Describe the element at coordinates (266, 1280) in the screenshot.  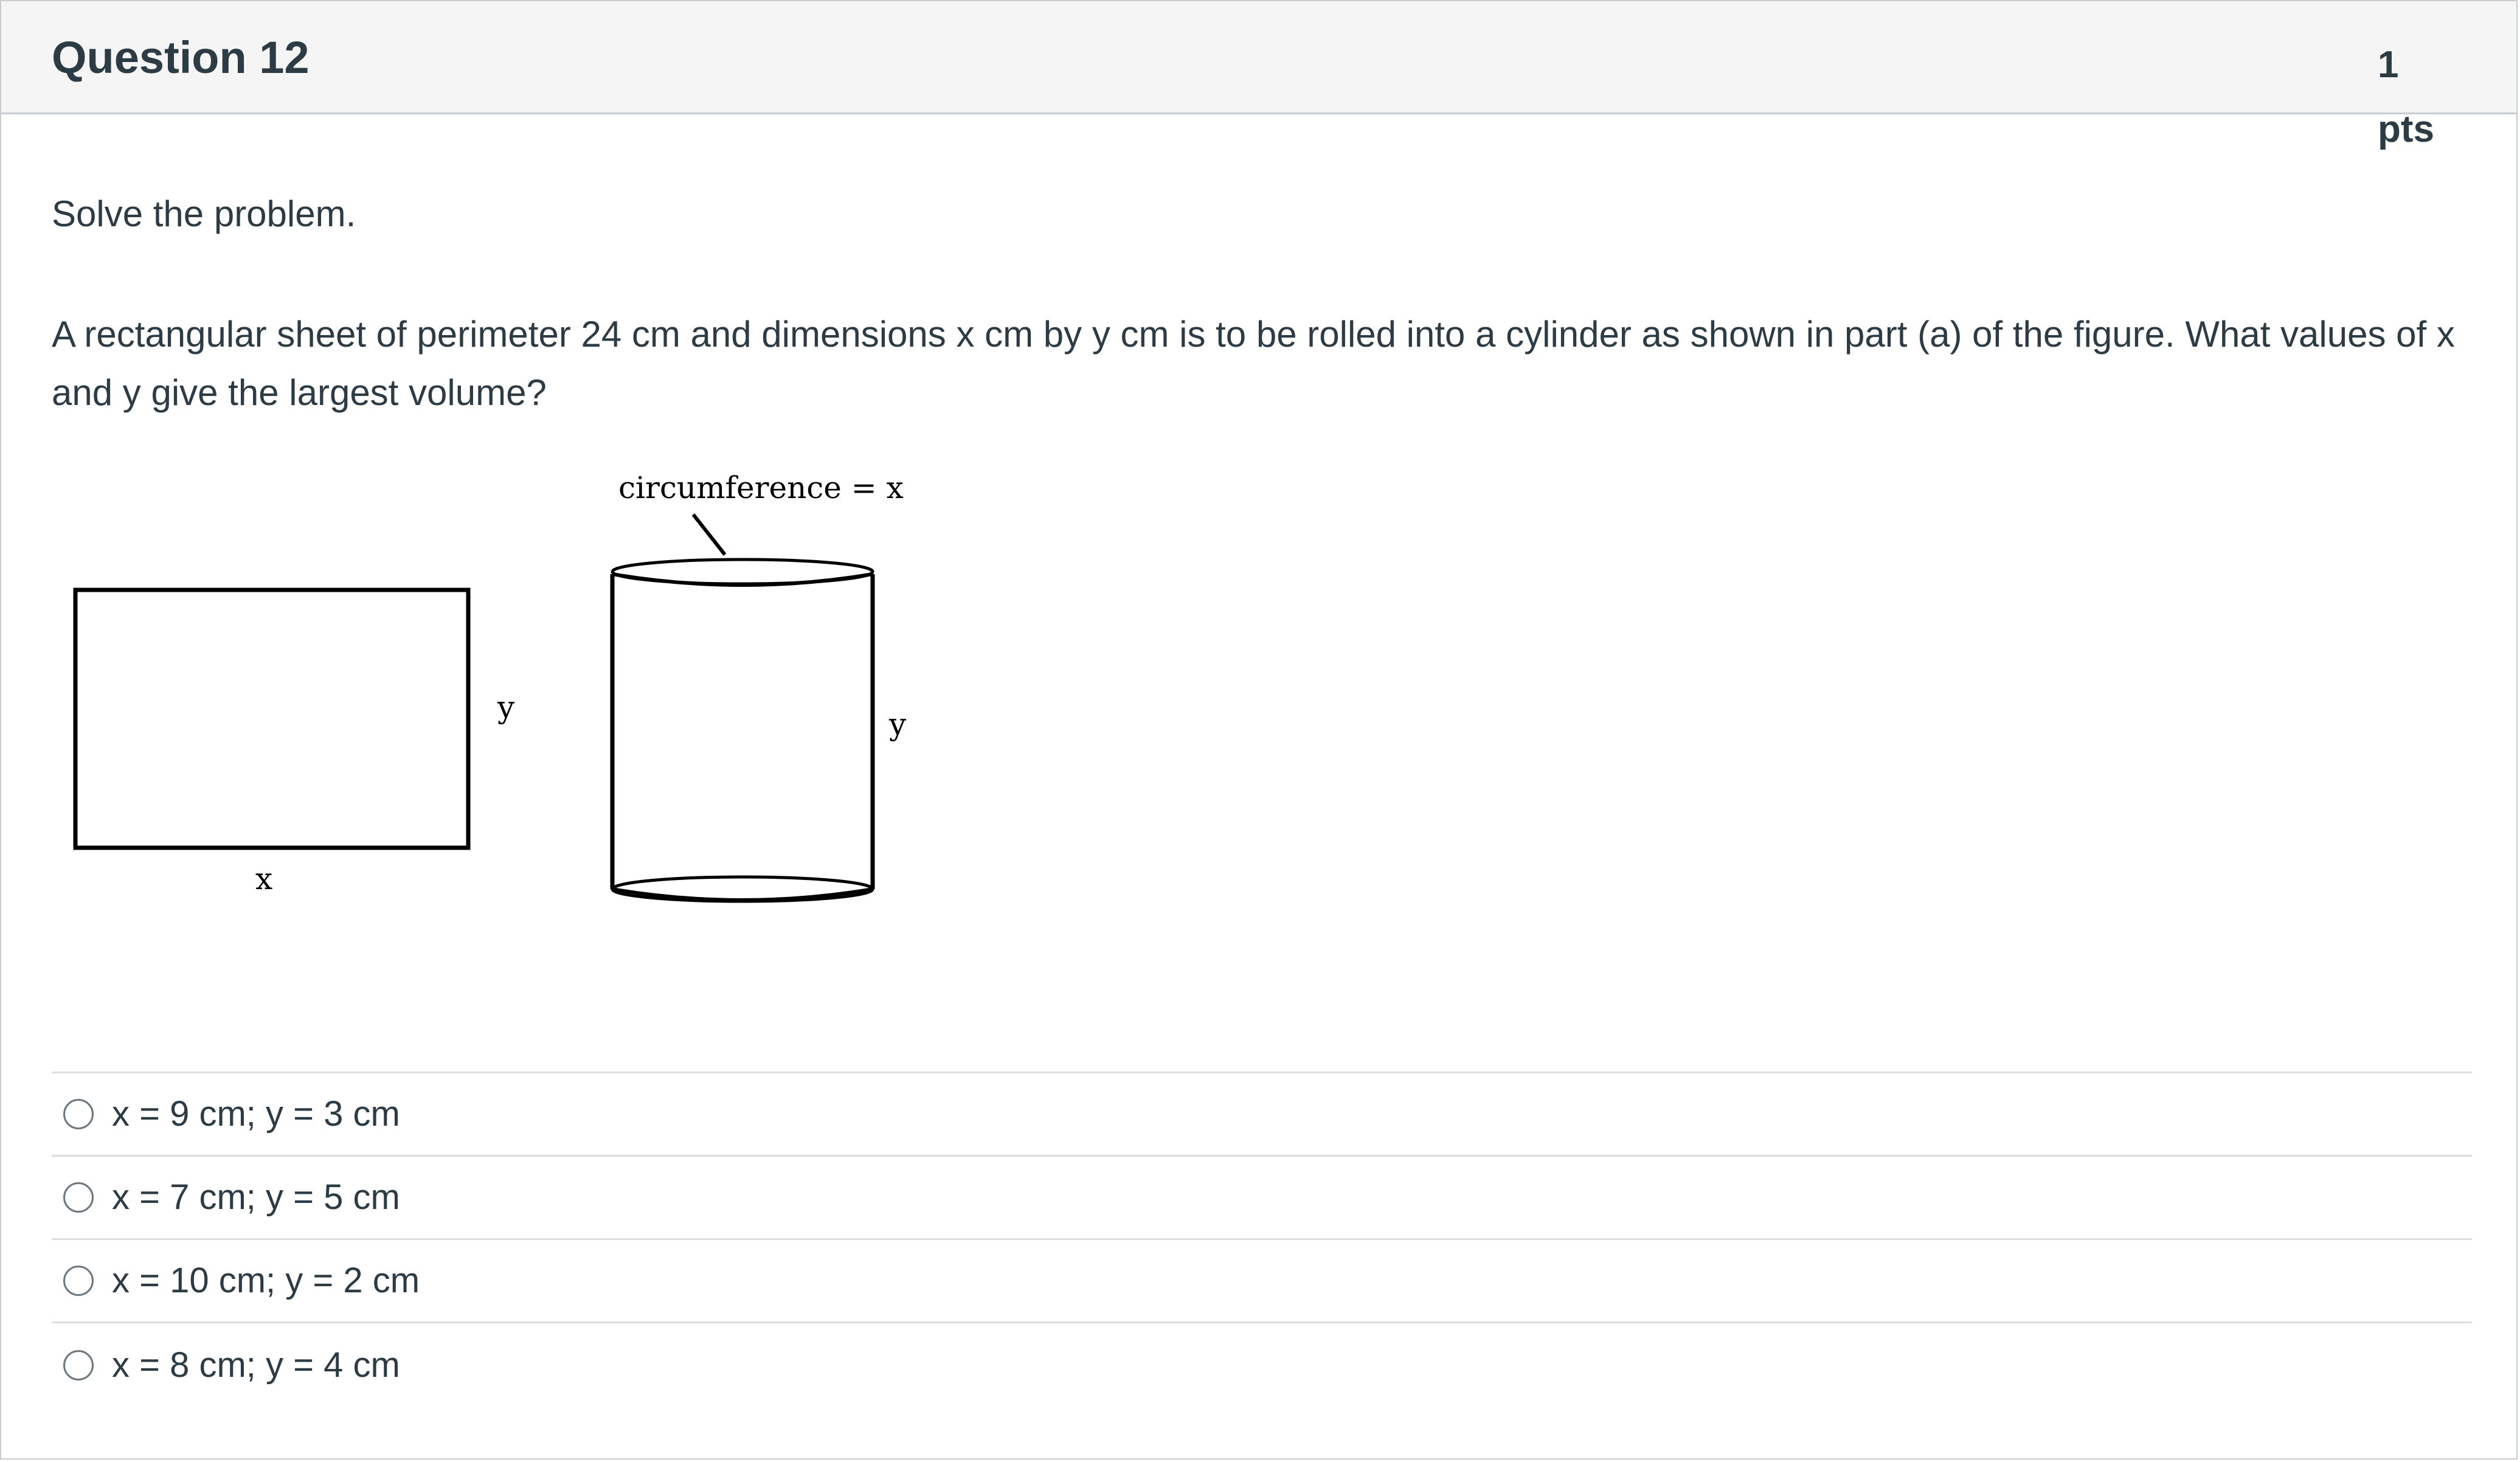
I see `answer-label: x = 10 cm; y = 2 cm` at that location.